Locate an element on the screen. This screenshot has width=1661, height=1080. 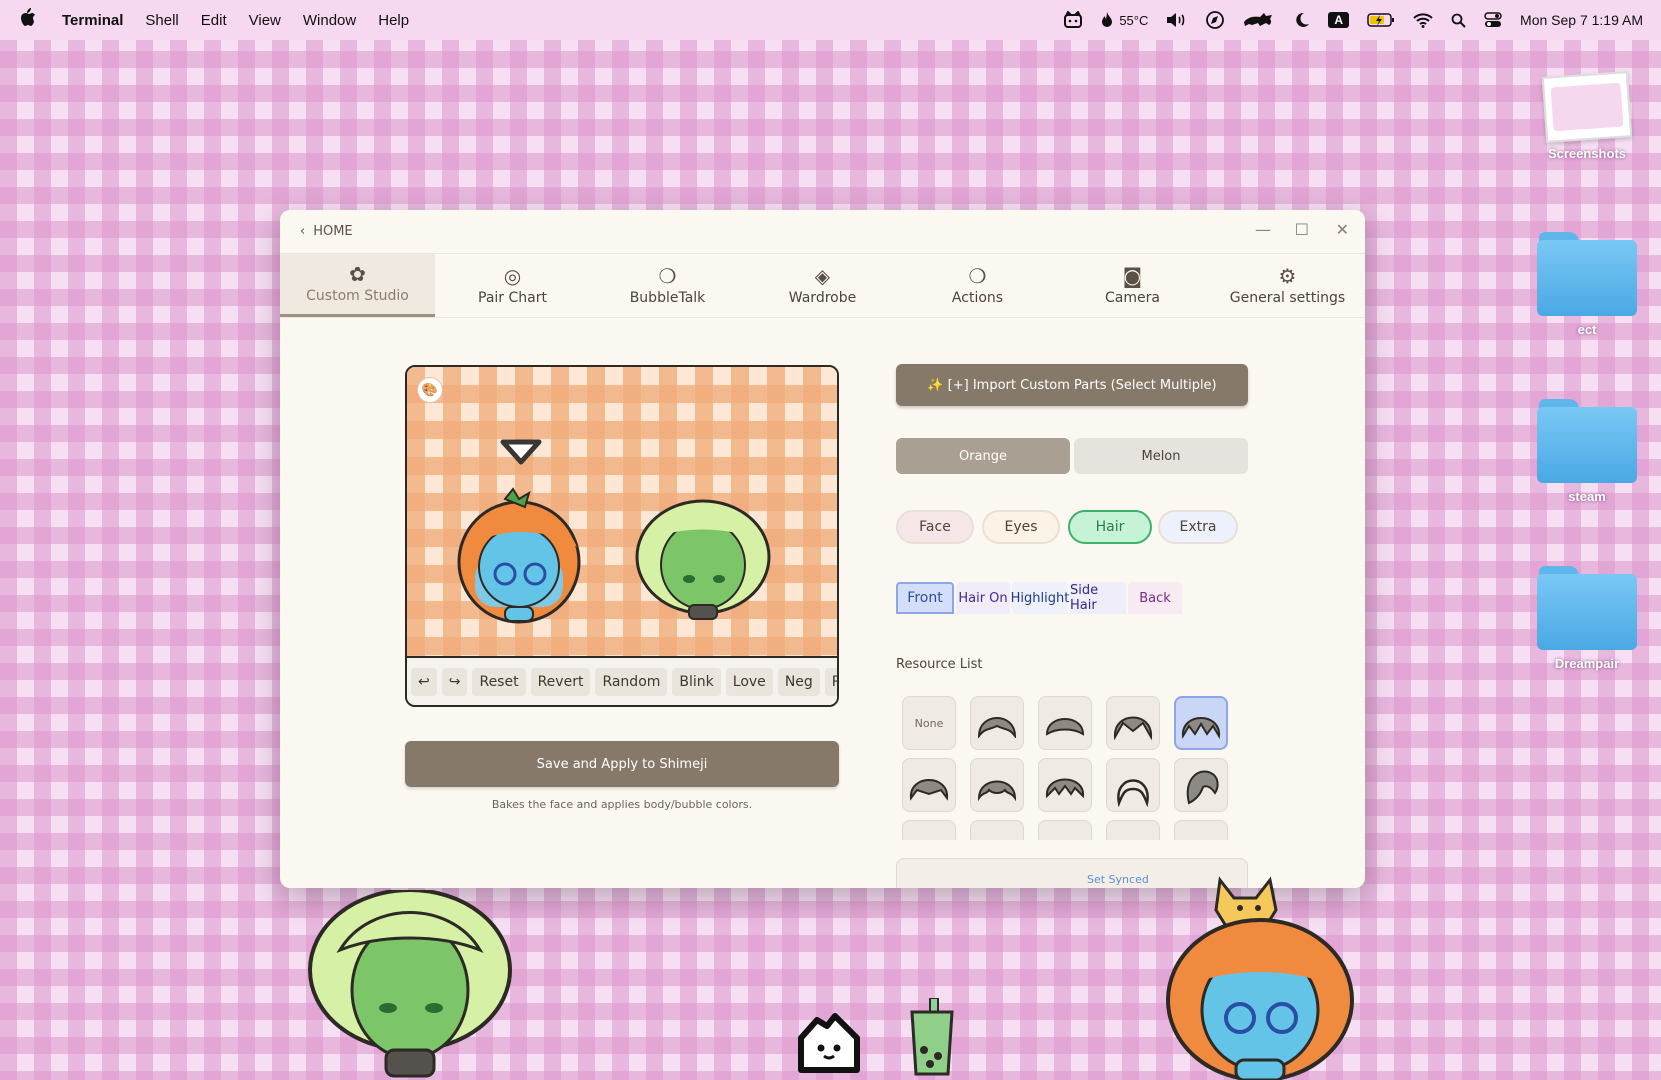
subtab-back: Back is located at coordinates (1155, 598).